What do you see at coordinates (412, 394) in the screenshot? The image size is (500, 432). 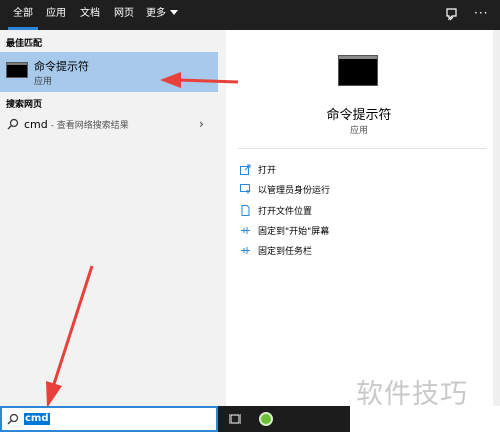 I see `watermark: 软件技巧` at bounding box center [412, 394].